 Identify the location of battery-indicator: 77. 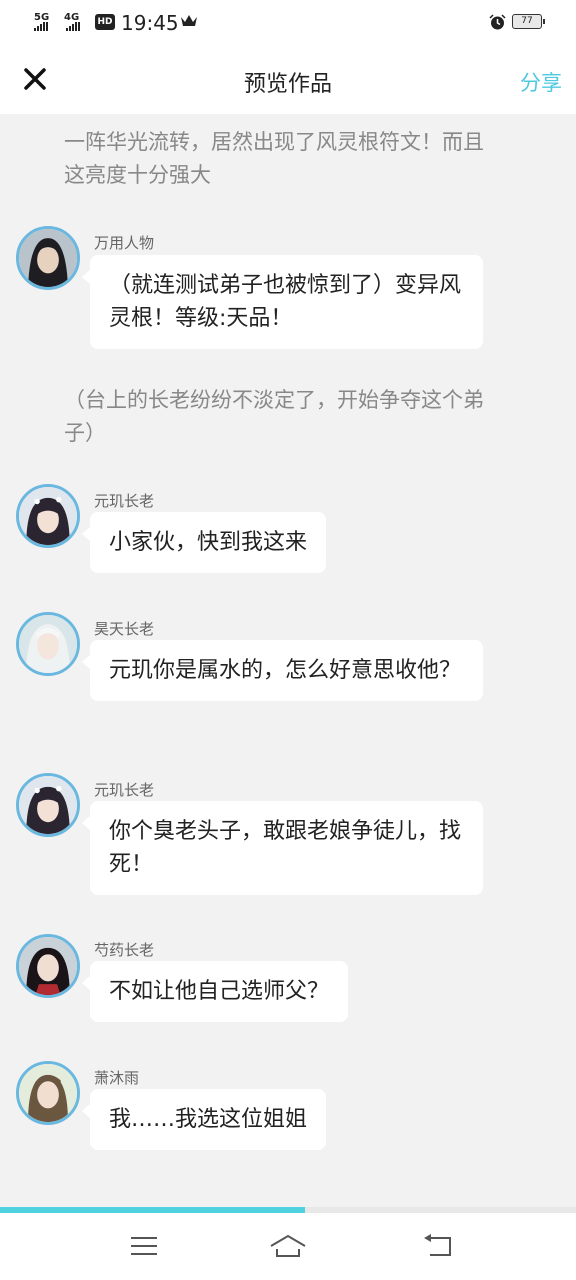
(528, 21).